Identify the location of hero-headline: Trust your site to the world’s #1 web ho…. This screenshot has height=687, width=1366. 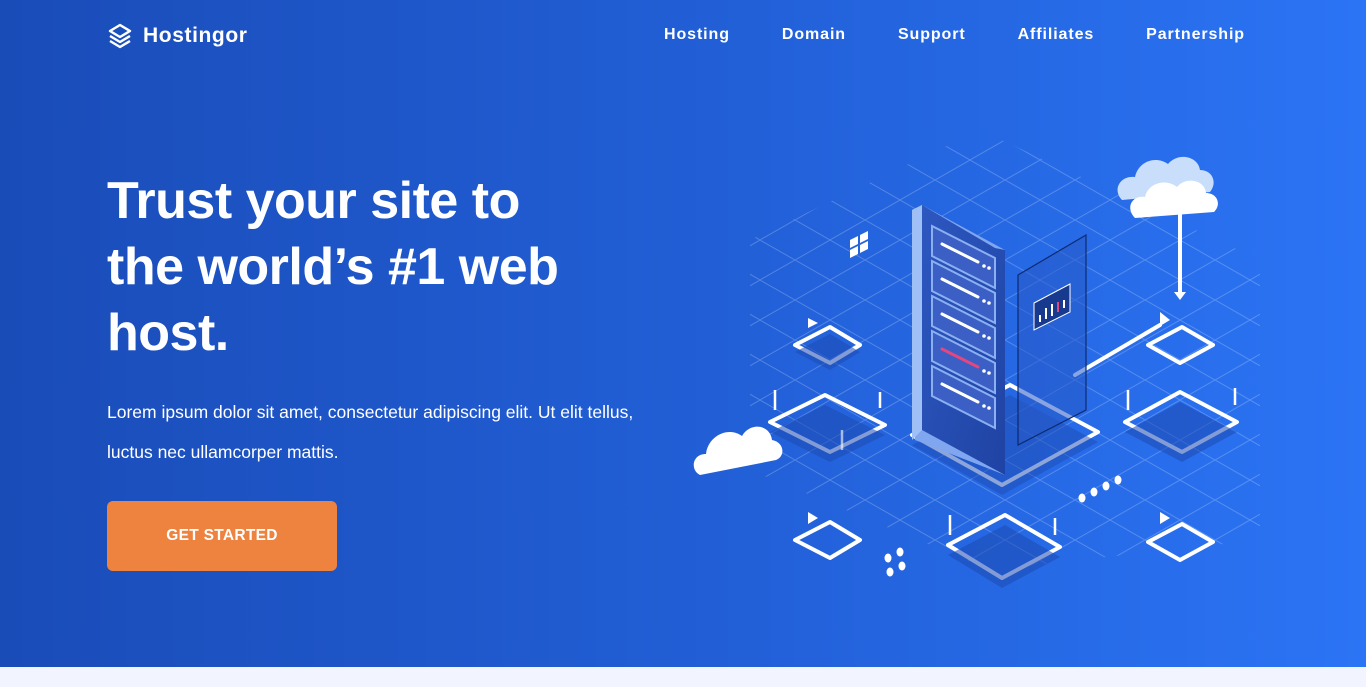
(387, 267).